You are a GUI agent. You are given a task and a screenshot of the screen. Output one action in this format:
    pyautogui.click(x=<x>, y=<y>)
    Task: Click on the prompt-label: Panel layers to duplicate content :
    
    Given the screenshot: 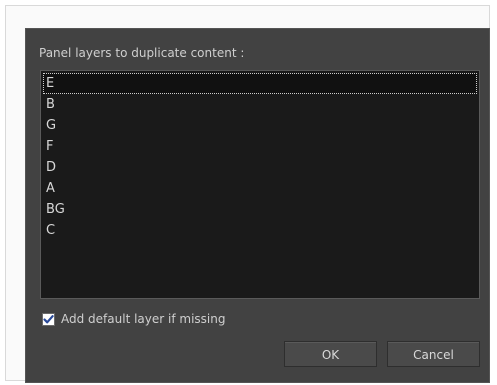 What is the action you would take?
    pyautogui.click(x=142, y=53)
    